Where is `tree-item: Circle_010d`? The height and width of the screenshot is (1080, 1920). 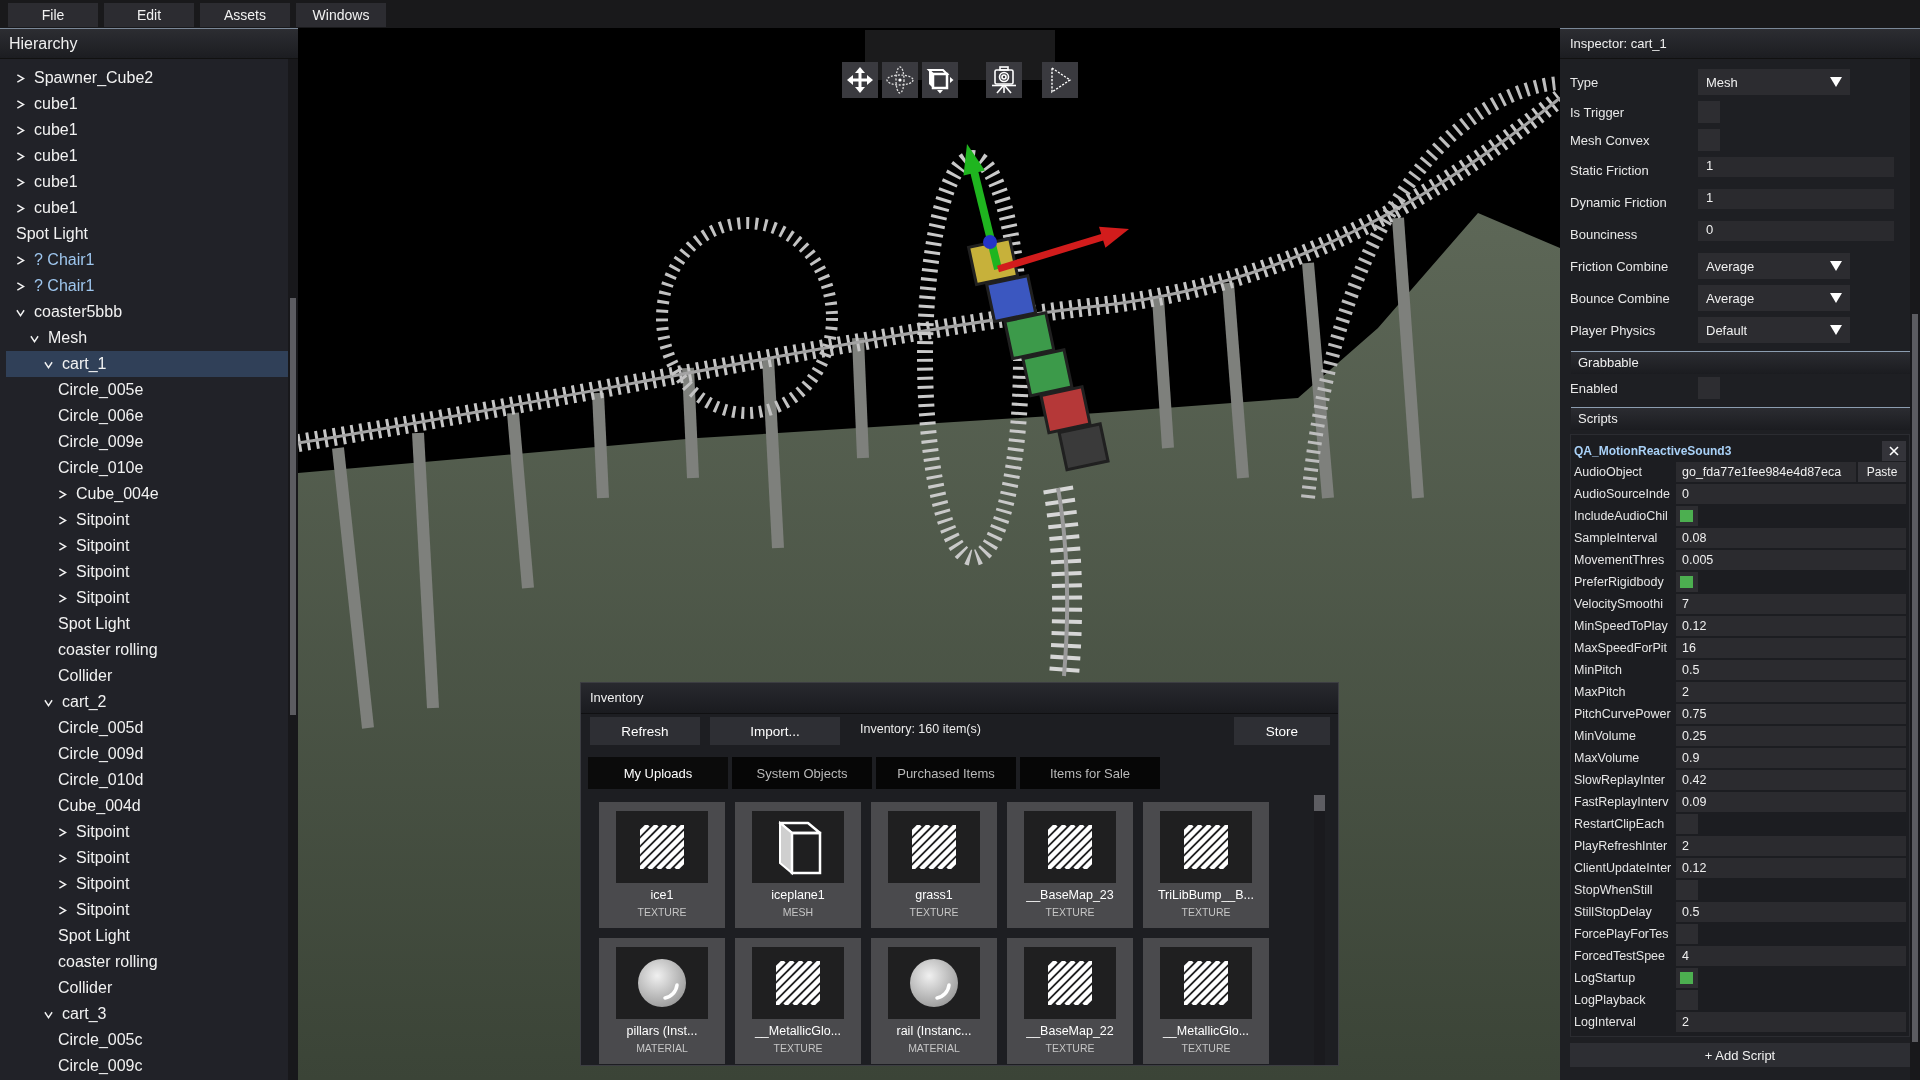 tree-item: Circle_010d is located at coordinates (147, 780).